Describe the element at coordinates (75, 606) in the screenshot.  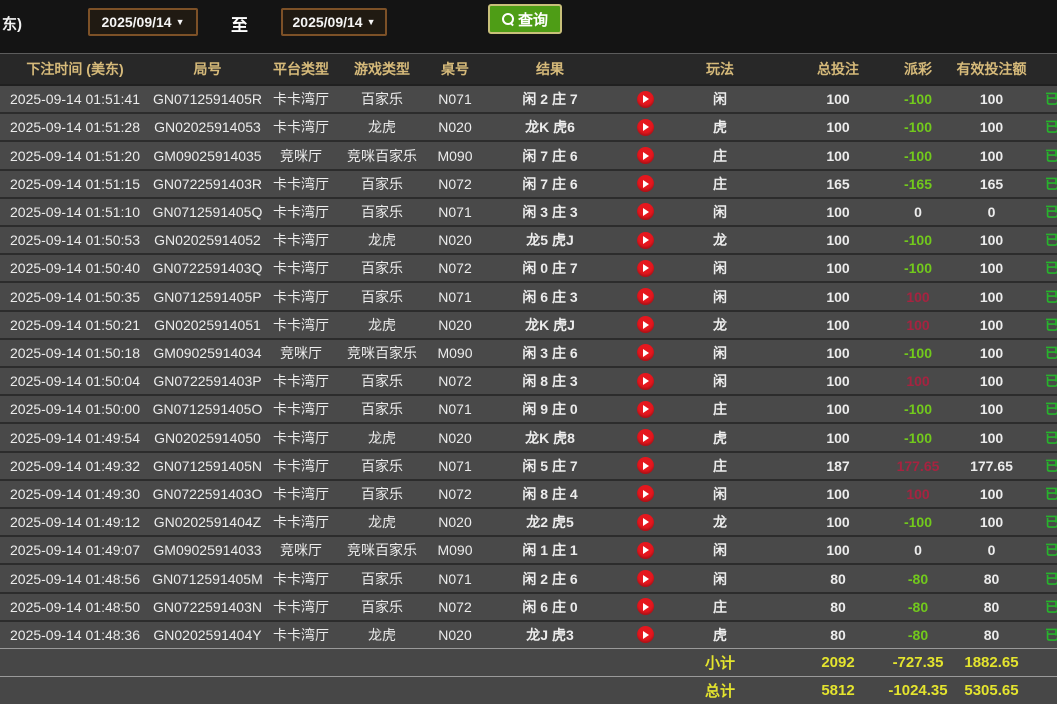
I see `cell-bet-time: 2025-09-14 01:48:50` at that location.